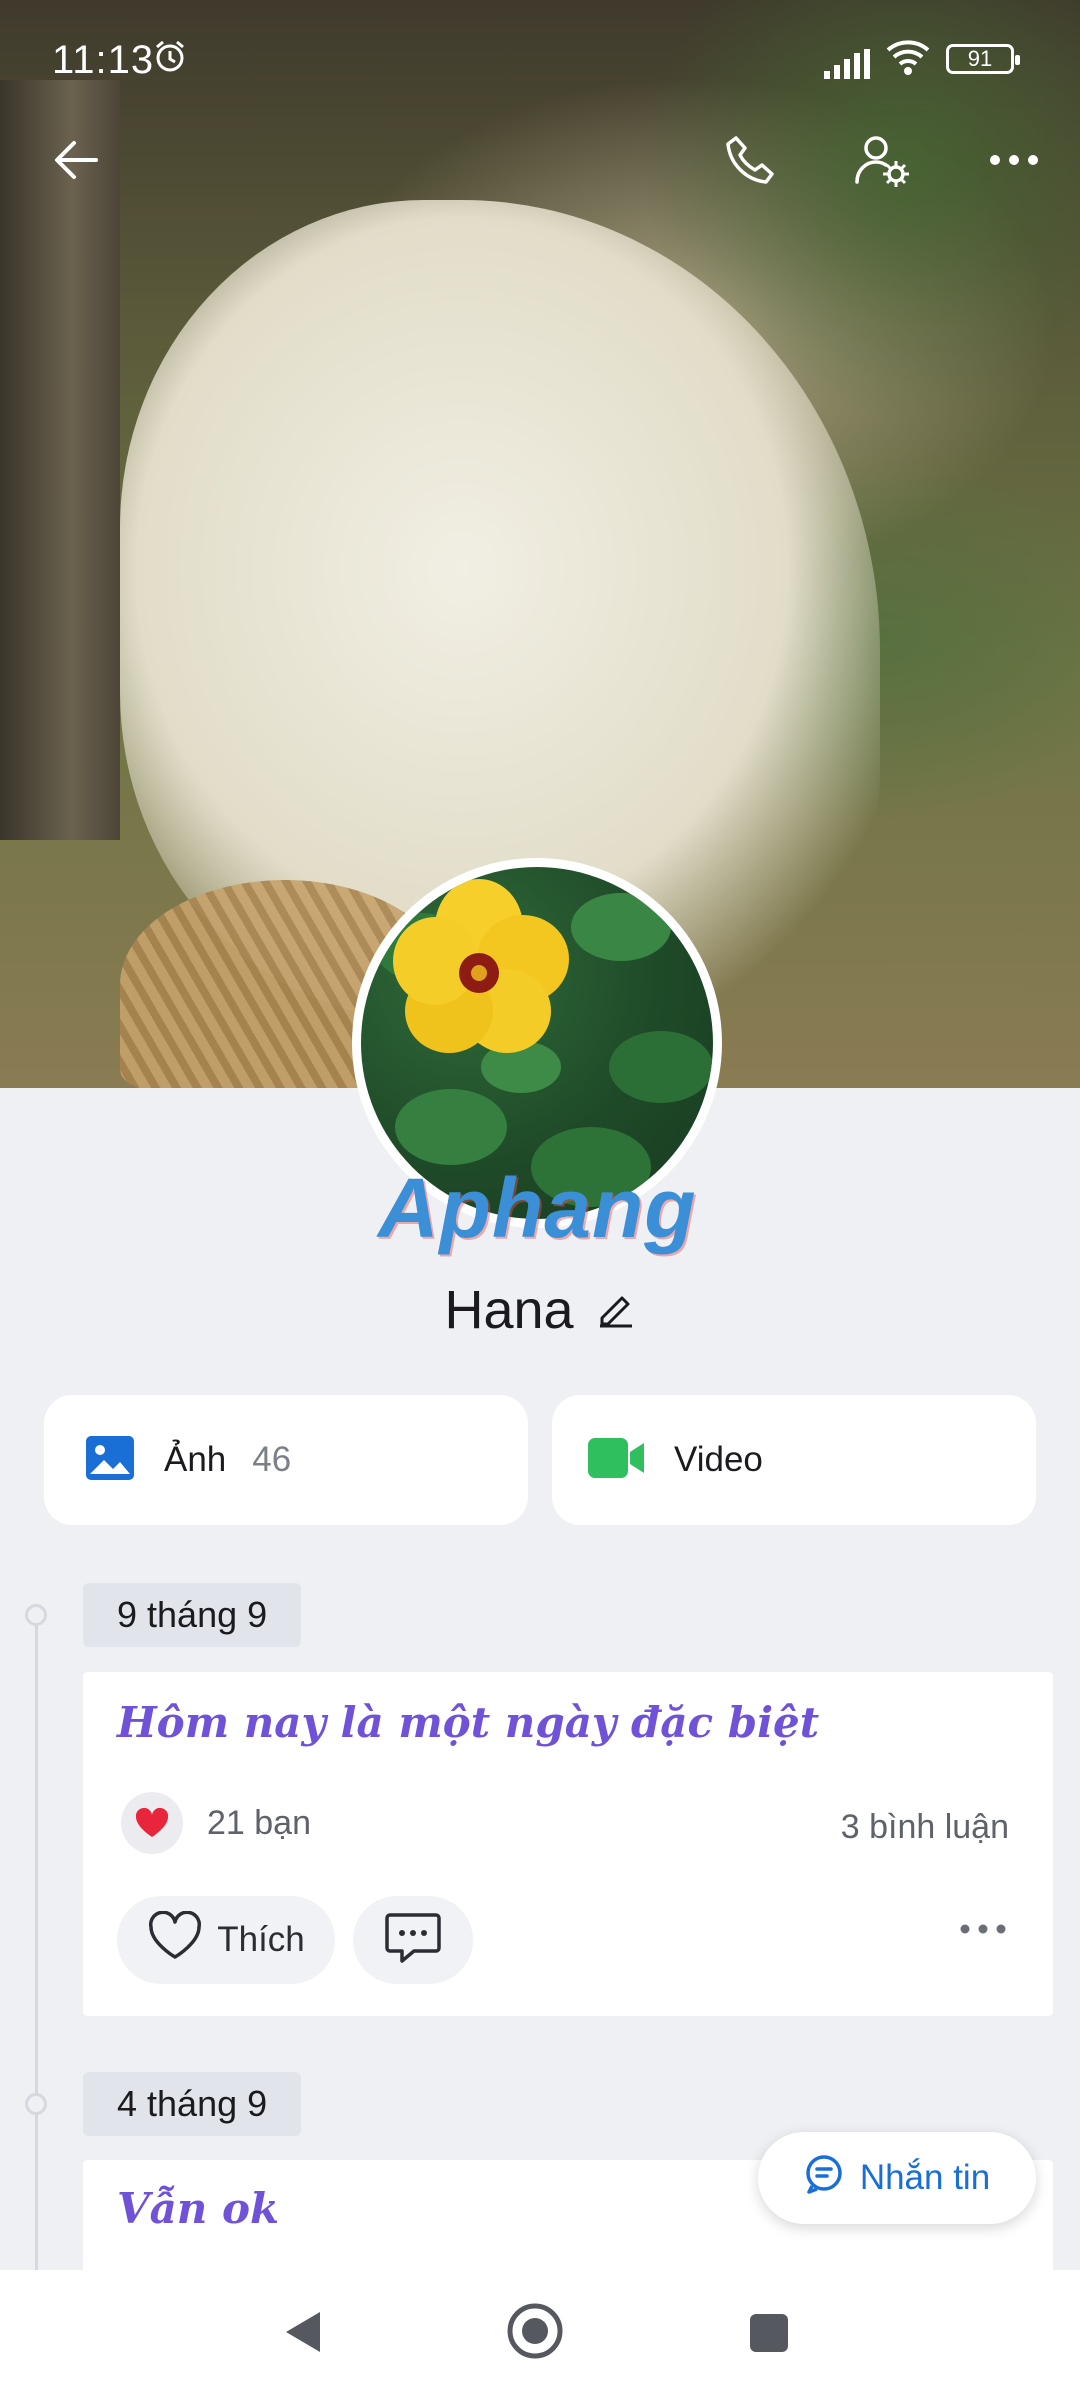 The image size is (1080, 2400). What do you see at coordinates (537, 1208) in the screenshot?
I see `watermark-logo: Aphang` at bounding box center [537, 1208].